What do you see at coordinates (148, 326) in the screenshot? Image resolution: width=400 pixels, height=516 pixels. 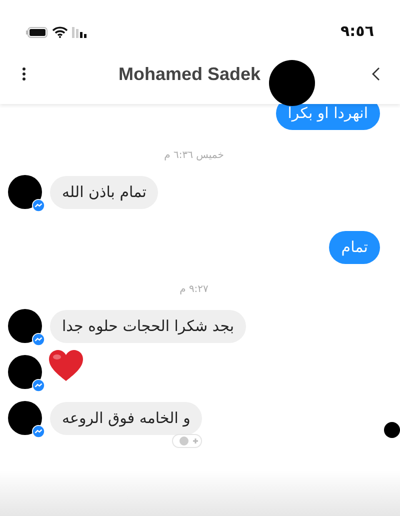 I see `received-message: بجد شكرا الحجات حلوه جدا` at bounding box center [148, 326].